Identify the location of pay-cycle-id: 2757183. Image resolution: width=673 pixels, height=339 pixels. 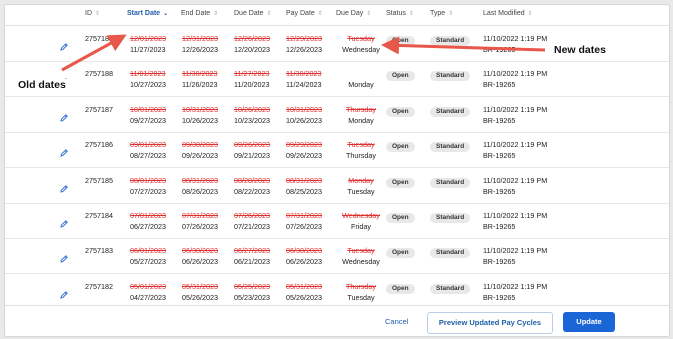
(99, 251).